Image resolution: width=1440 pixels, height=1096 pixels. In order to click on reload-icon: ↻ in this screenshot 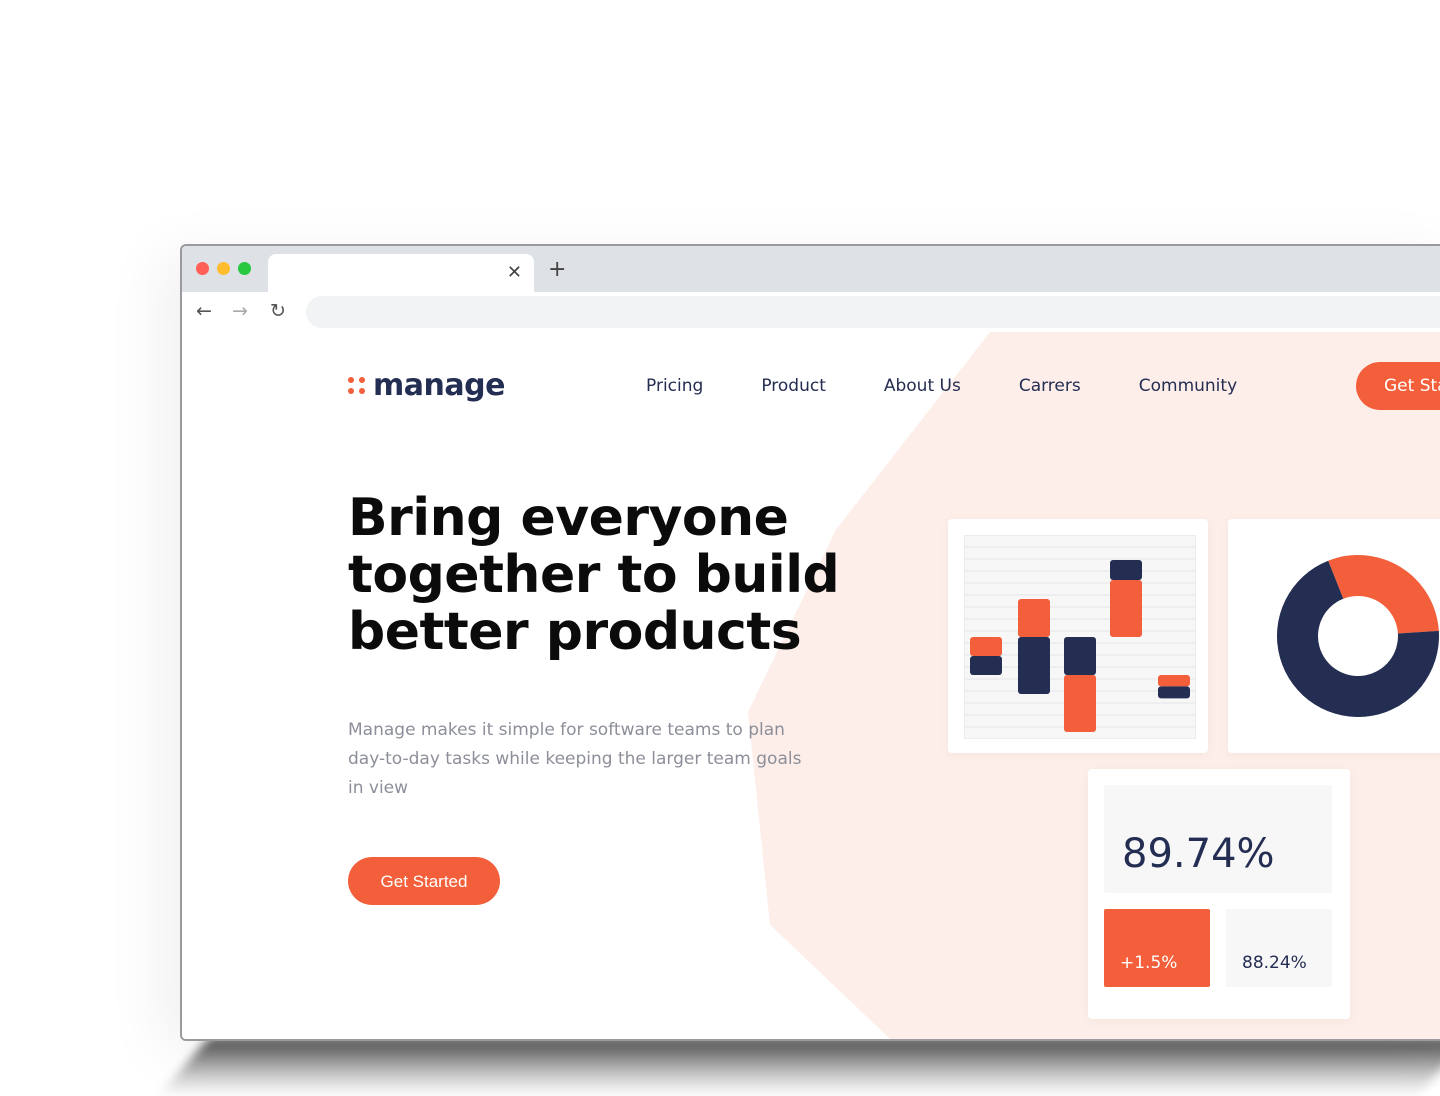, I will do `click(278, 311)`.